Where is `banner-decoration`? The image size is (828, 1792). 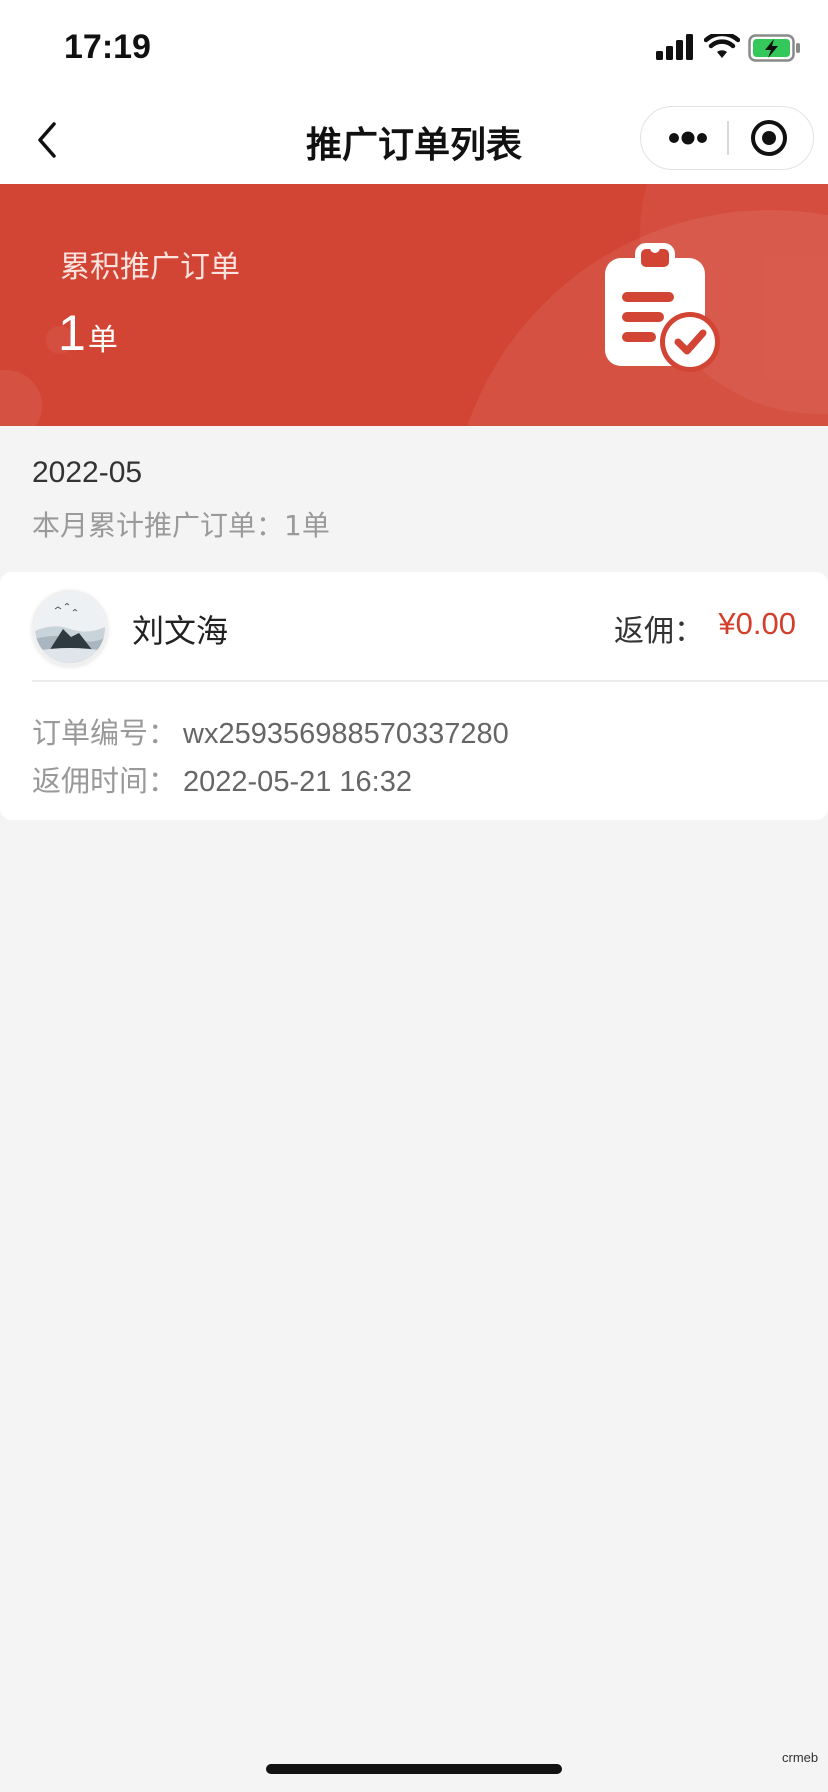 banner-decoration is located at coordinates (21, 398).